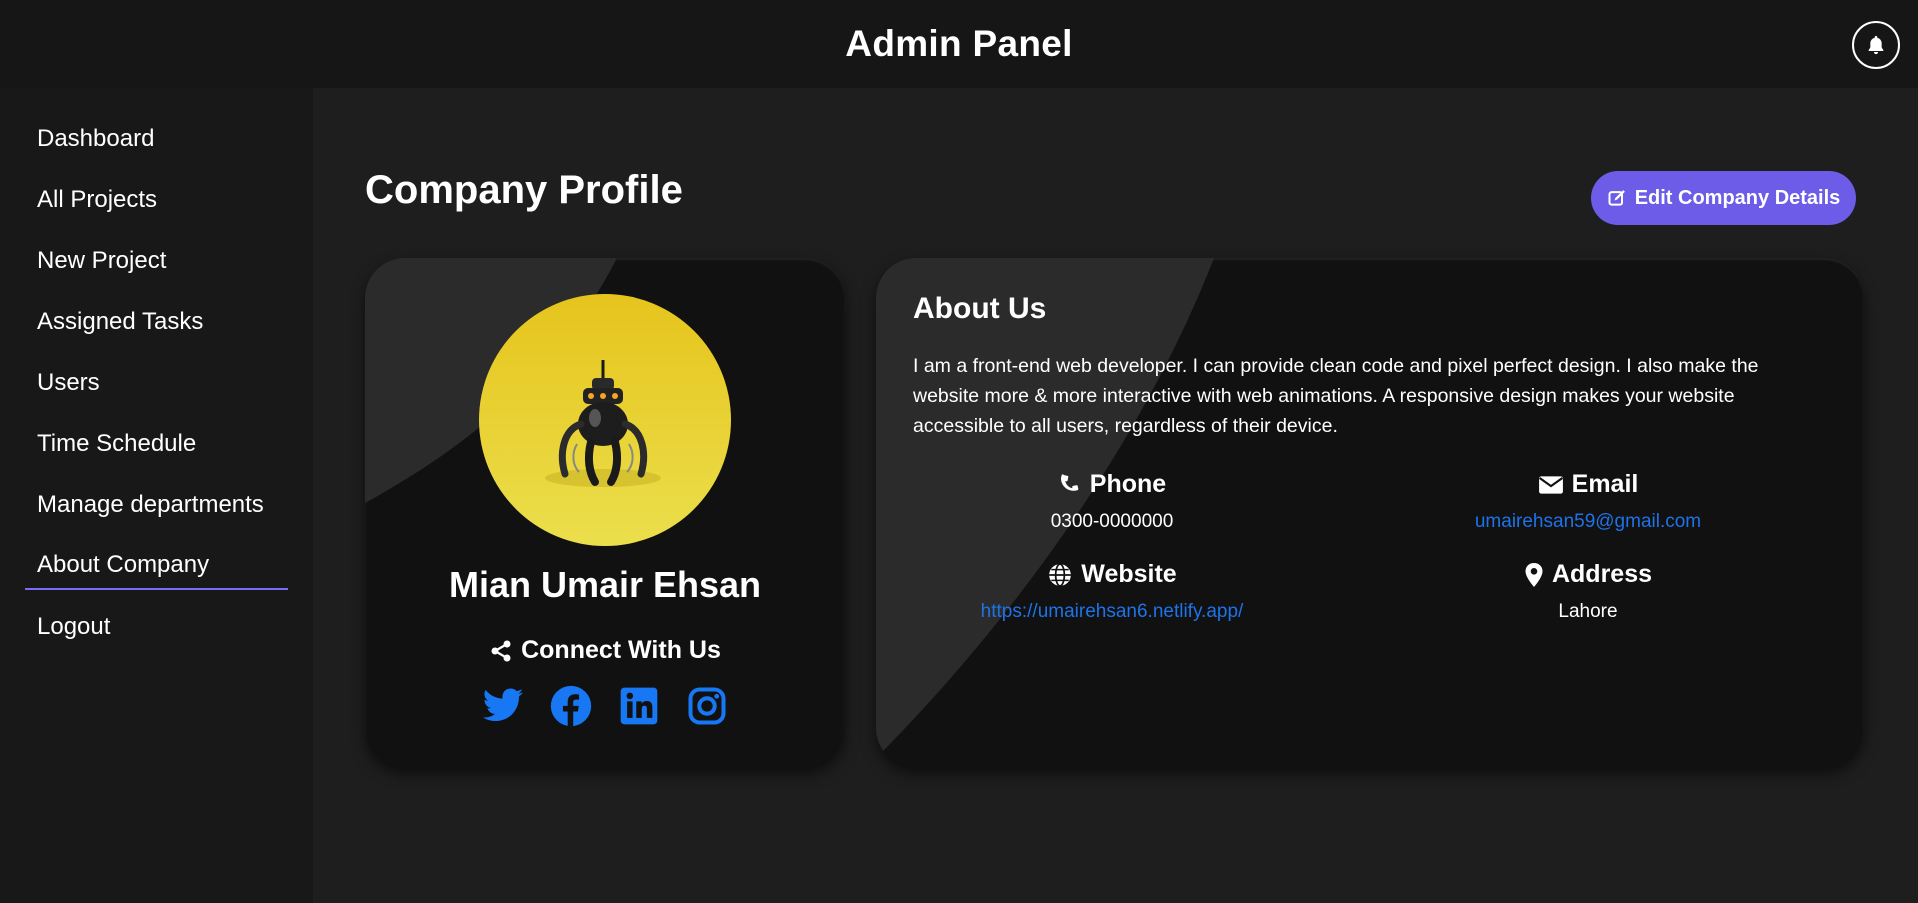  What do you see at coordinates (1588, 611) in the screenshot?
I see `address-value: Lahore` at bounding box center [1588, 611].